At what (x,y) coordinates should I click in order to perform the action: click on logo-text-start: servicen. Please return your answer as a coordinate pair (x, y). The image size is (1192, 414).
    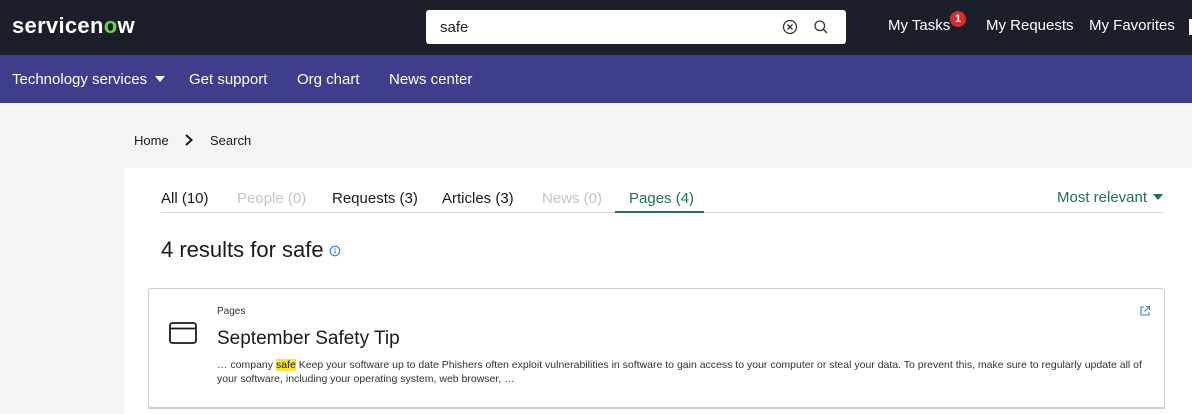
    Looking at the image, I should click on (58, 25).